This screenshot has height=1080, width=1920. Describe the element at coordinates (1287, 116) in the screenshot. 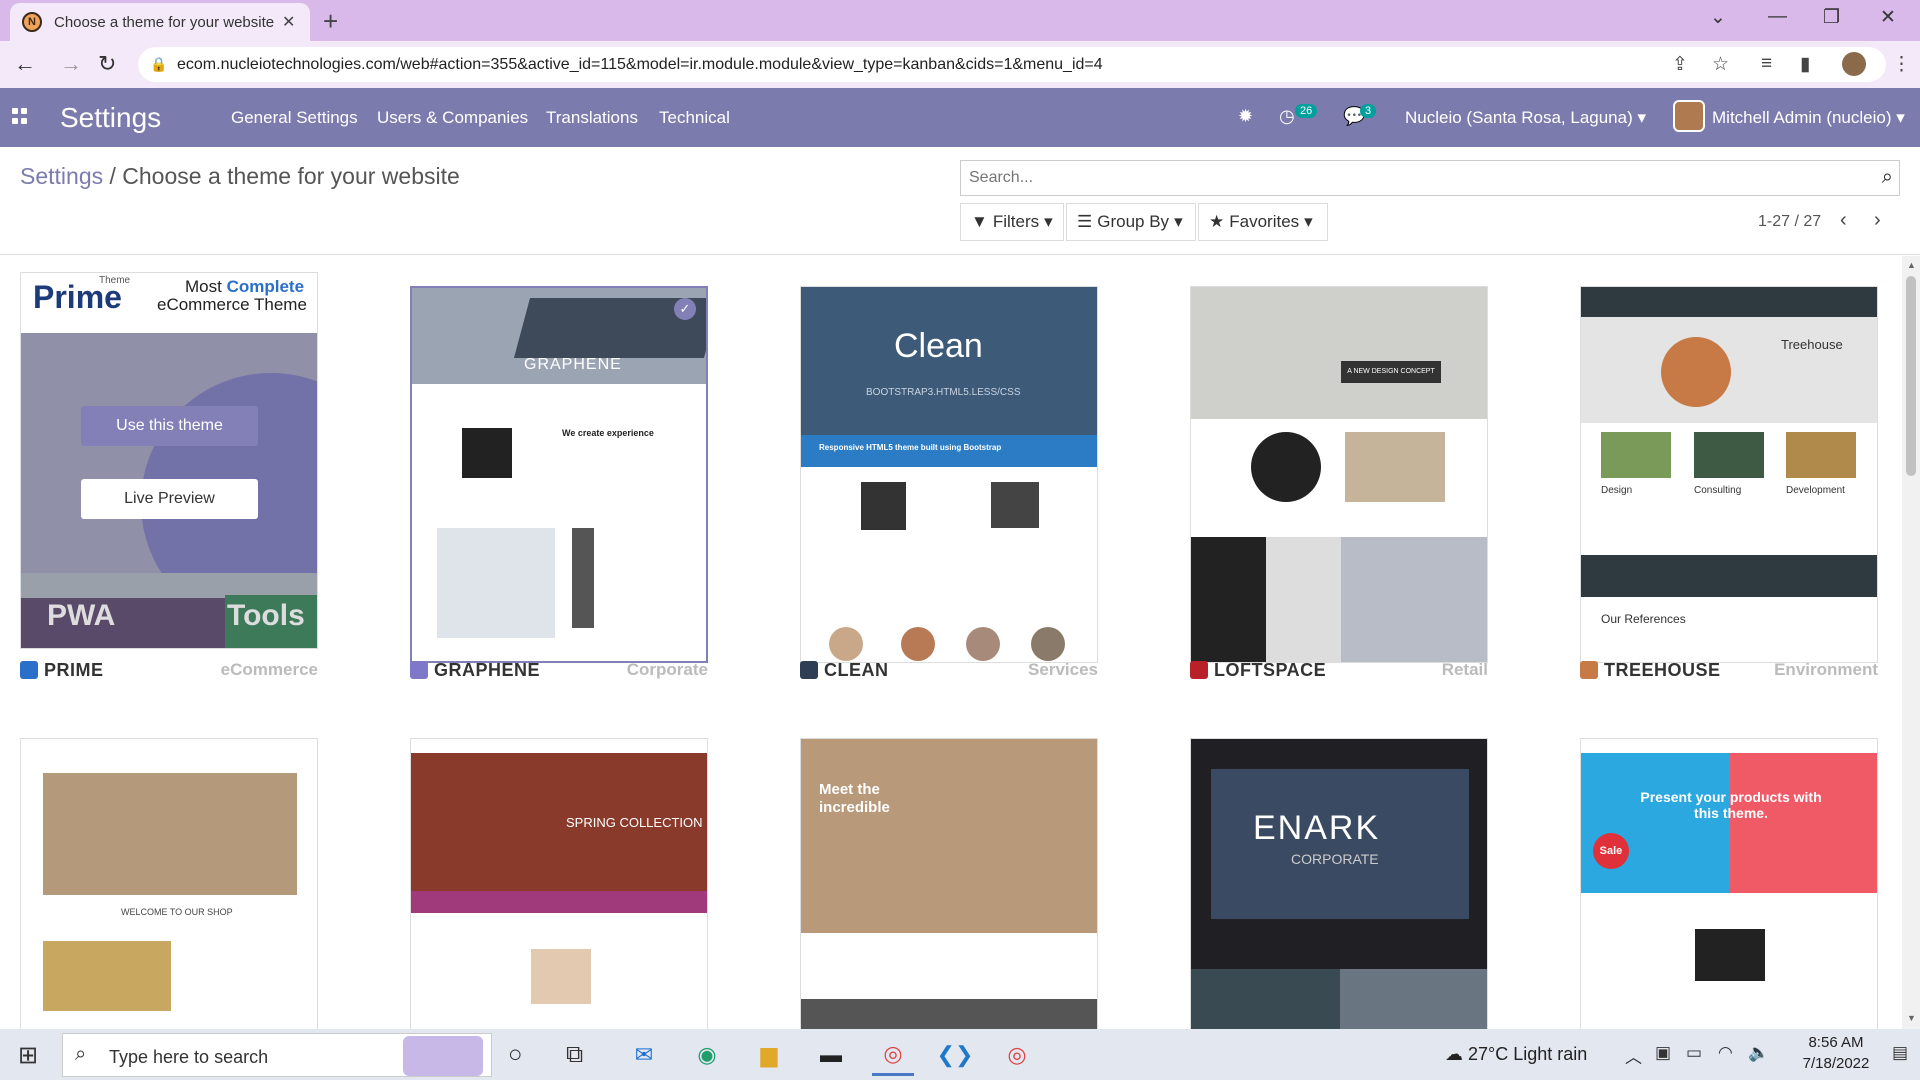

I see `activity-clock-icon: ◷` at that location.